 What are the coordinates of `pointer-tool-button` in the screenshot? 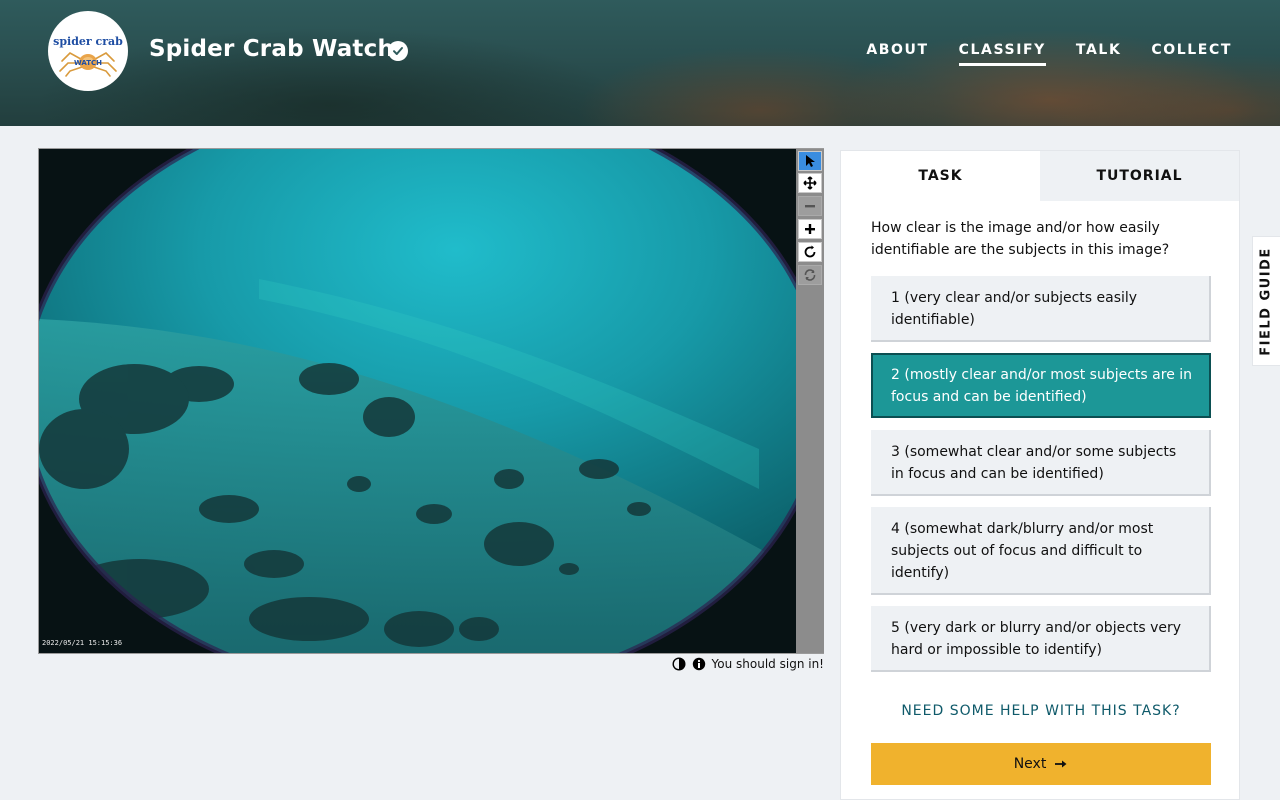 It's located at (810, 161).